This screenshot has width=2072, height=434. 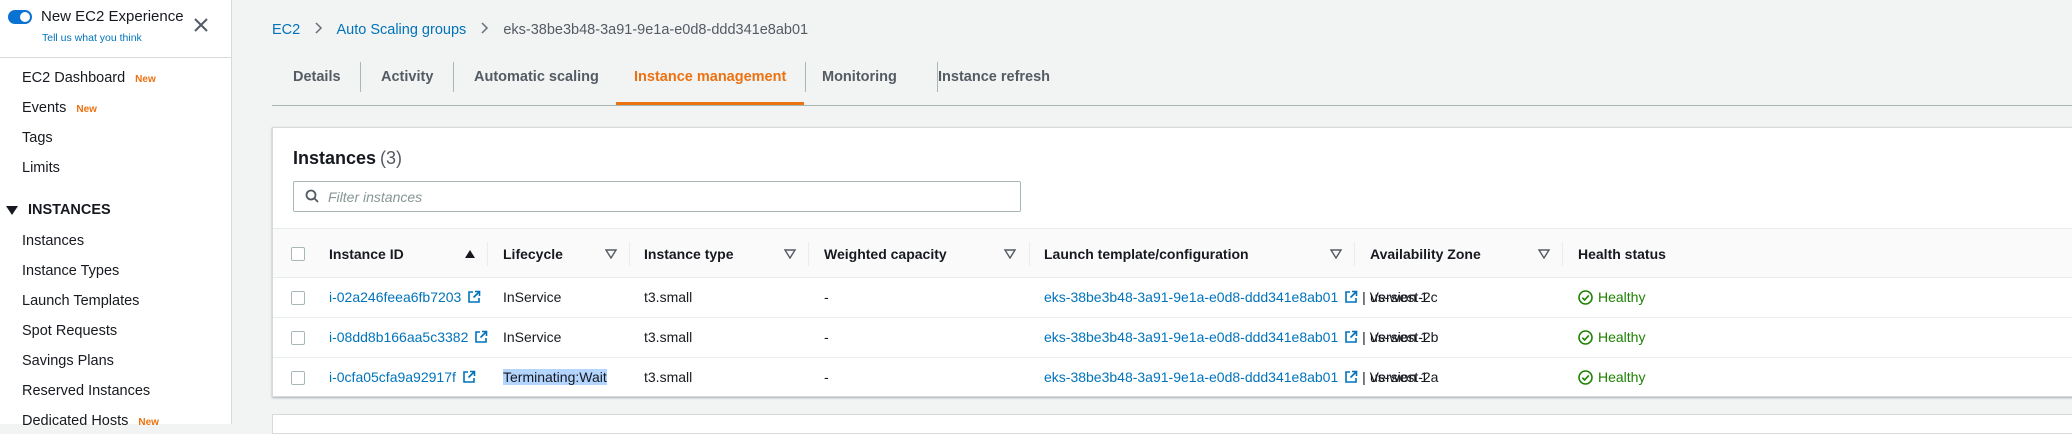 What do you see at coordinates (41, 168) in the screenshot?
I see `sidebar-item-limits: Limits` at bounding box center [41, 168].